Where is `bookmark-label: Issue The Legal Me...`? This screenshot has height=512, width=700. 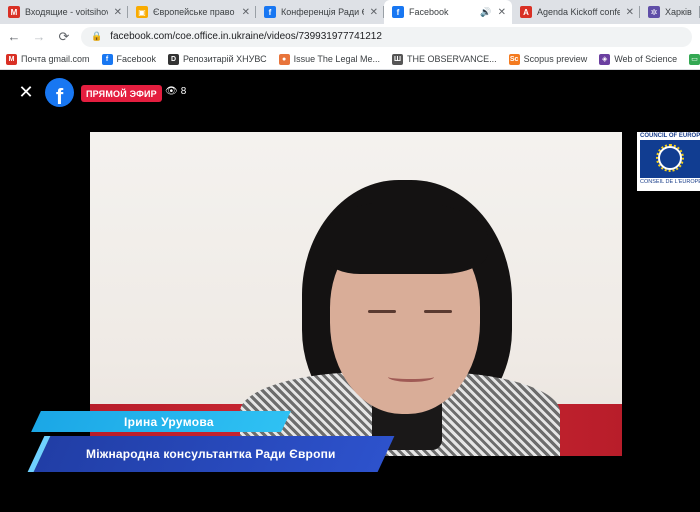 bookmark-label: Issue The Legal Me... is located at coordinates (336, 59).